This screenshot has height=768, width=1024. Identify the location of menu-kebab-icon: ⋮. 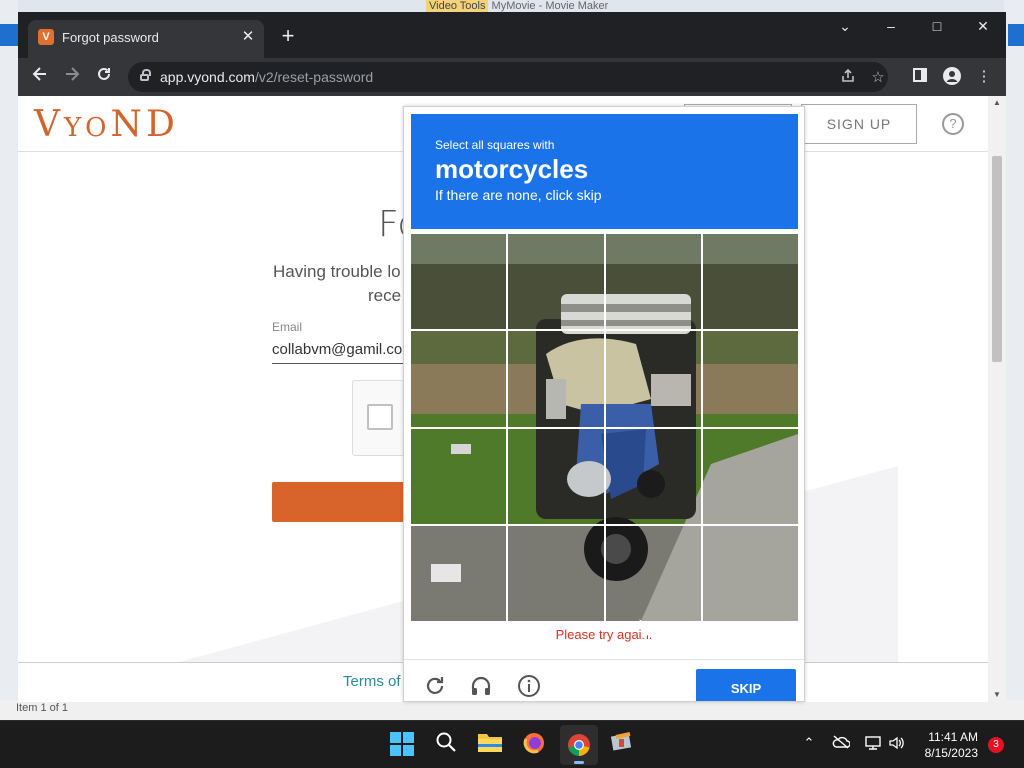
(984, 77).